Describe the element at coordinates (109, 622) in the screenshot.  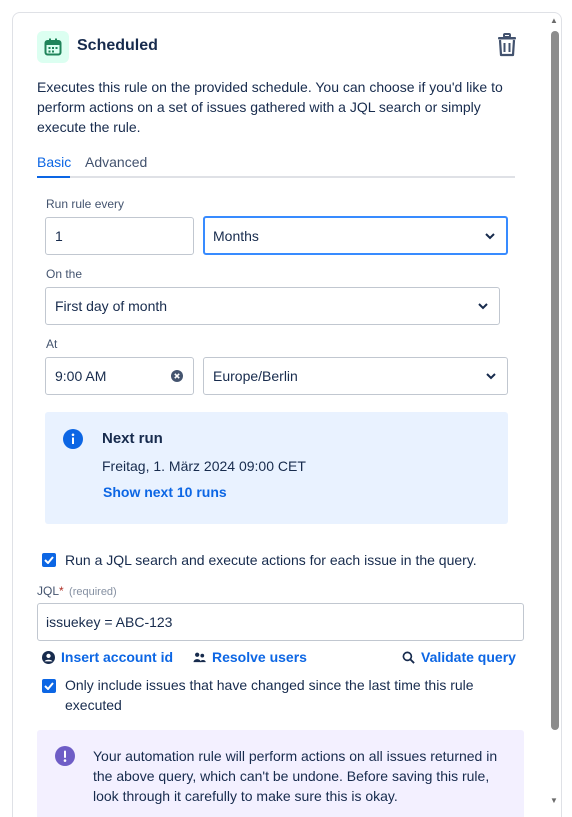
I see `jql-input-text: issuekey = ABC-123` at that location.